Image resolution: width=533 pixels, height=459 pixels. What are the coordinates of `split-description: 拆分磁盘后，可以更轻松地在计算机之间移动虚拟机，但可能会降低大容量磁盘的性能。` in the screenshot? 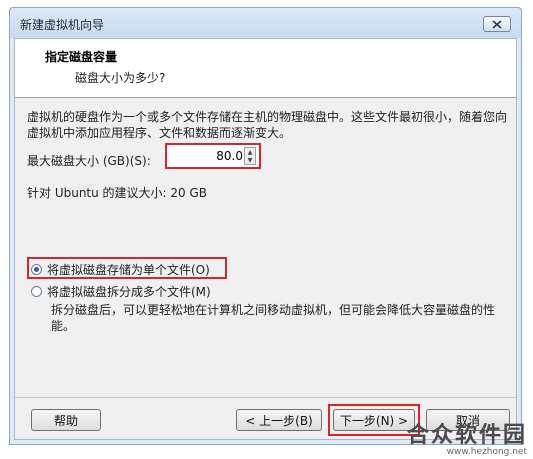 It's located at (273, 318).